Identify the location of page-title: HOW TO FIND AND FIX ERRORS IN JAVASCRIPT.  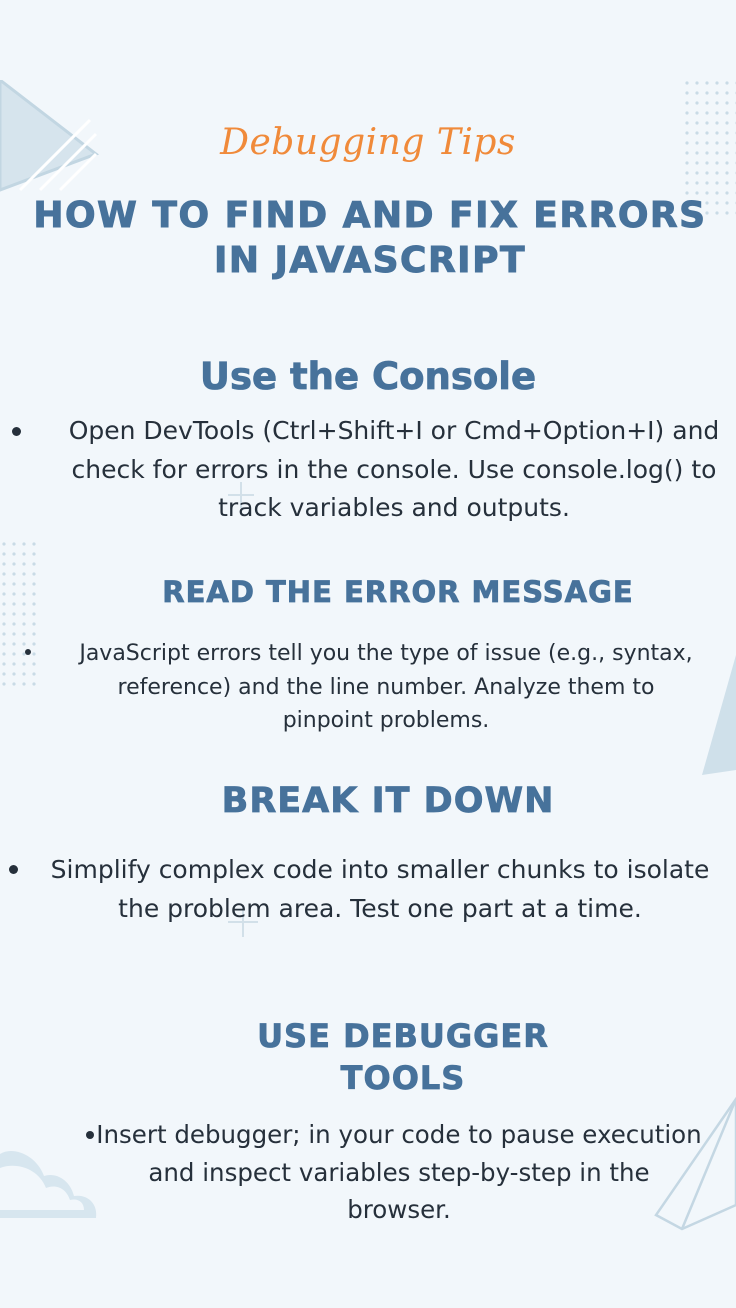
(370, 238).